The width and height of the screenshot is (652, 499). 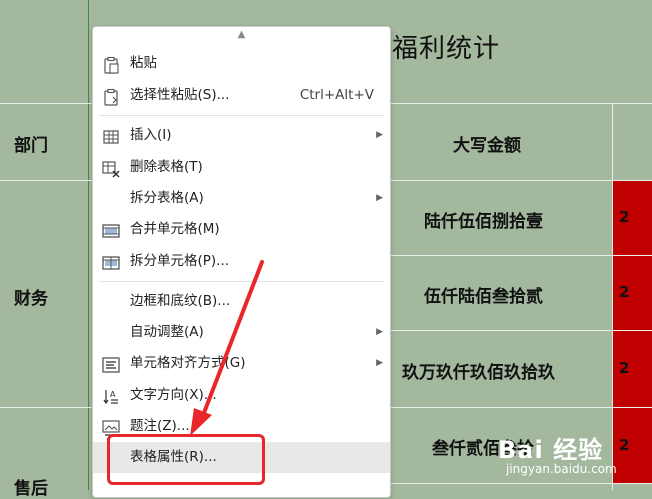 What do you see at coordinates (227, 348) in the screenshot?
I see `annotation-arrow` at bounding box center [227, 348].